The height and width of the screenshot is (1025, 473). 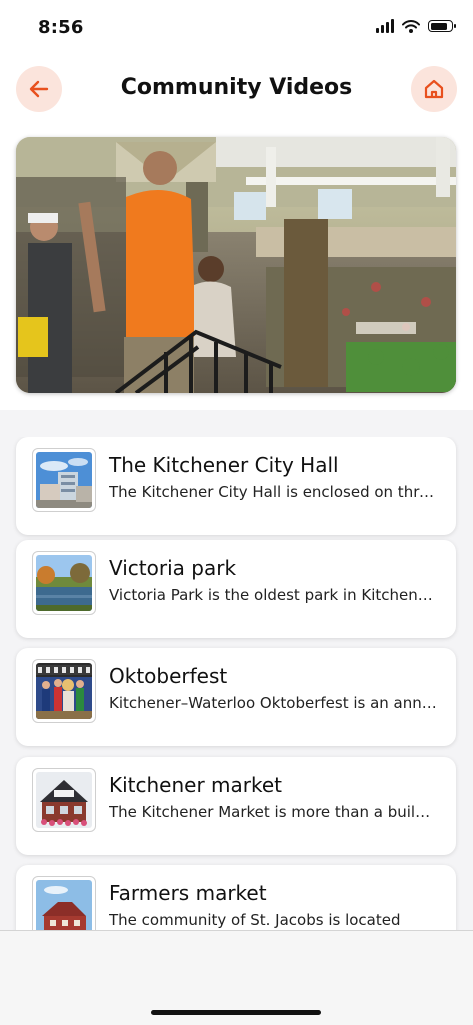 I want to click on video-title: Victoria park, so click(x=173, y=568).